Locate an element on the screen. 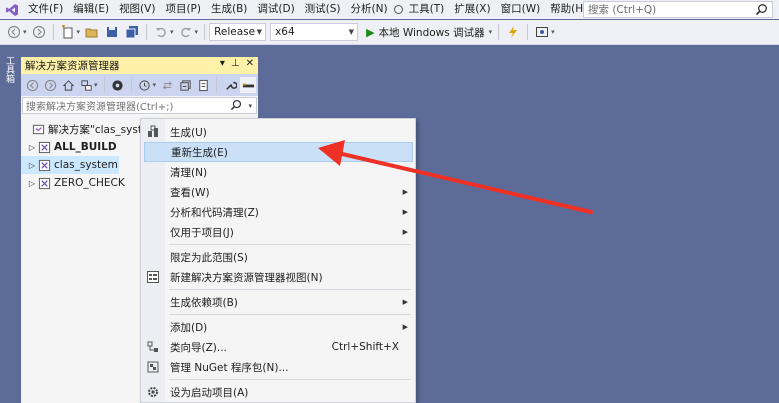  menu-item-add: 添加(D) ▶ is located at coordinates (278, 327).